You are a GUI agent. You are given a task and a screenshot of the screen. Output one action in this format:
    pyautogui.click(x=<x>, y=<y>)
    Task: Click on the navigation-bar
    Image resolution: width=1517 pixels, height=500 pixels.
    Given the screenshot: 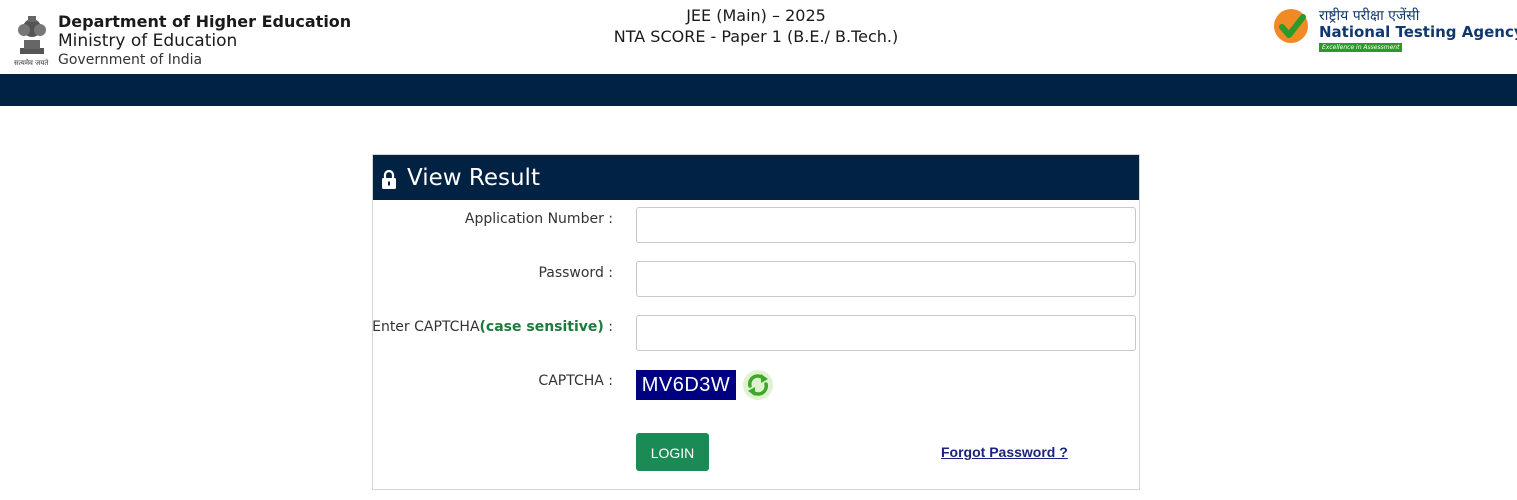 What is the action you would take?
    pyautogui.click(x=758, y=90)
    